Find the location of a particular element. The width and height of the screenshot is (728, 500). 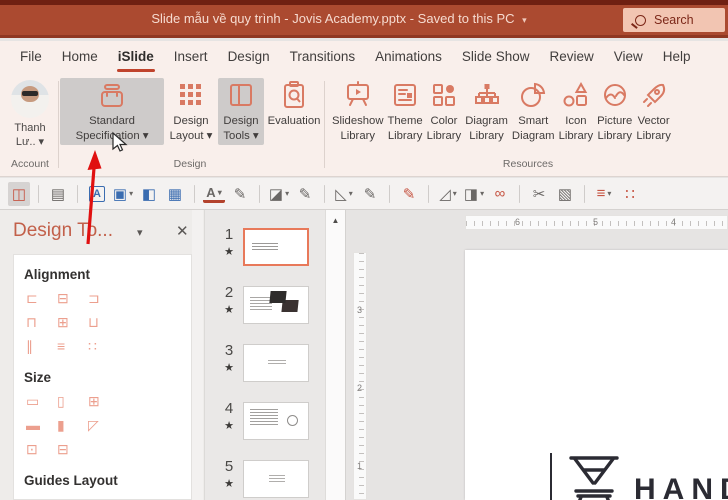

fill-color-picker-icon: ✎ is located at coordinates (305, 194).